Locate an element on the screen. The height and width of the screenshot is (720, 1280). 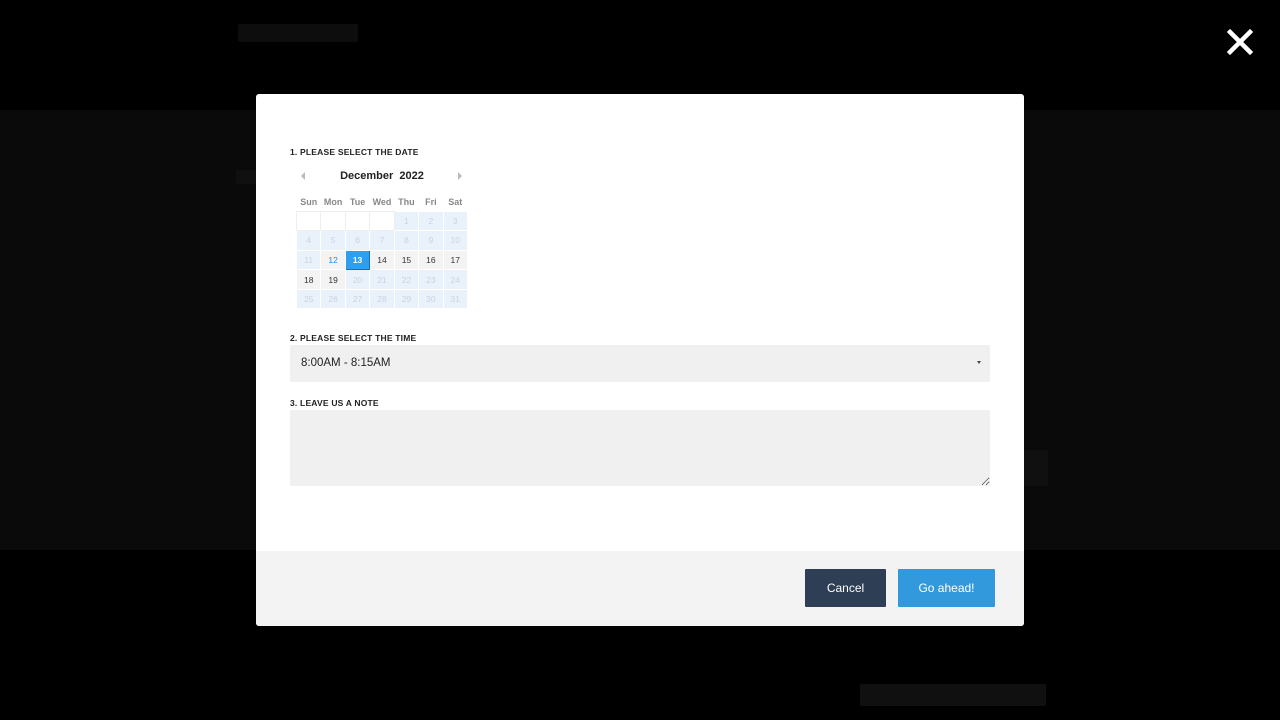
calendar-week-row: 18 19 20 21 22 23 24 is located at coordinates (382, 279).